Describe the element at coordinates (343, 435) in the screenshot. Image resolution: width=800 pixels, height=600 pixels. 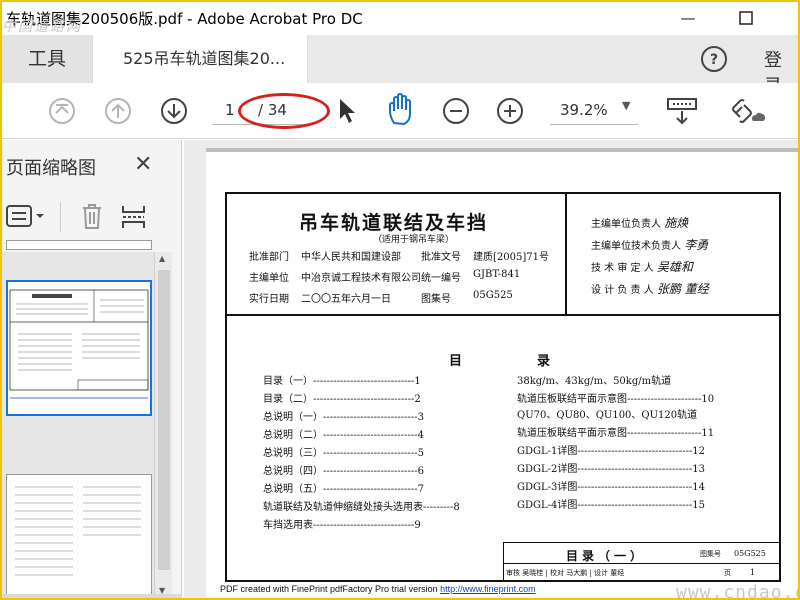
I see `toc-entry: 总说明（二）----------------------------4` at that location.